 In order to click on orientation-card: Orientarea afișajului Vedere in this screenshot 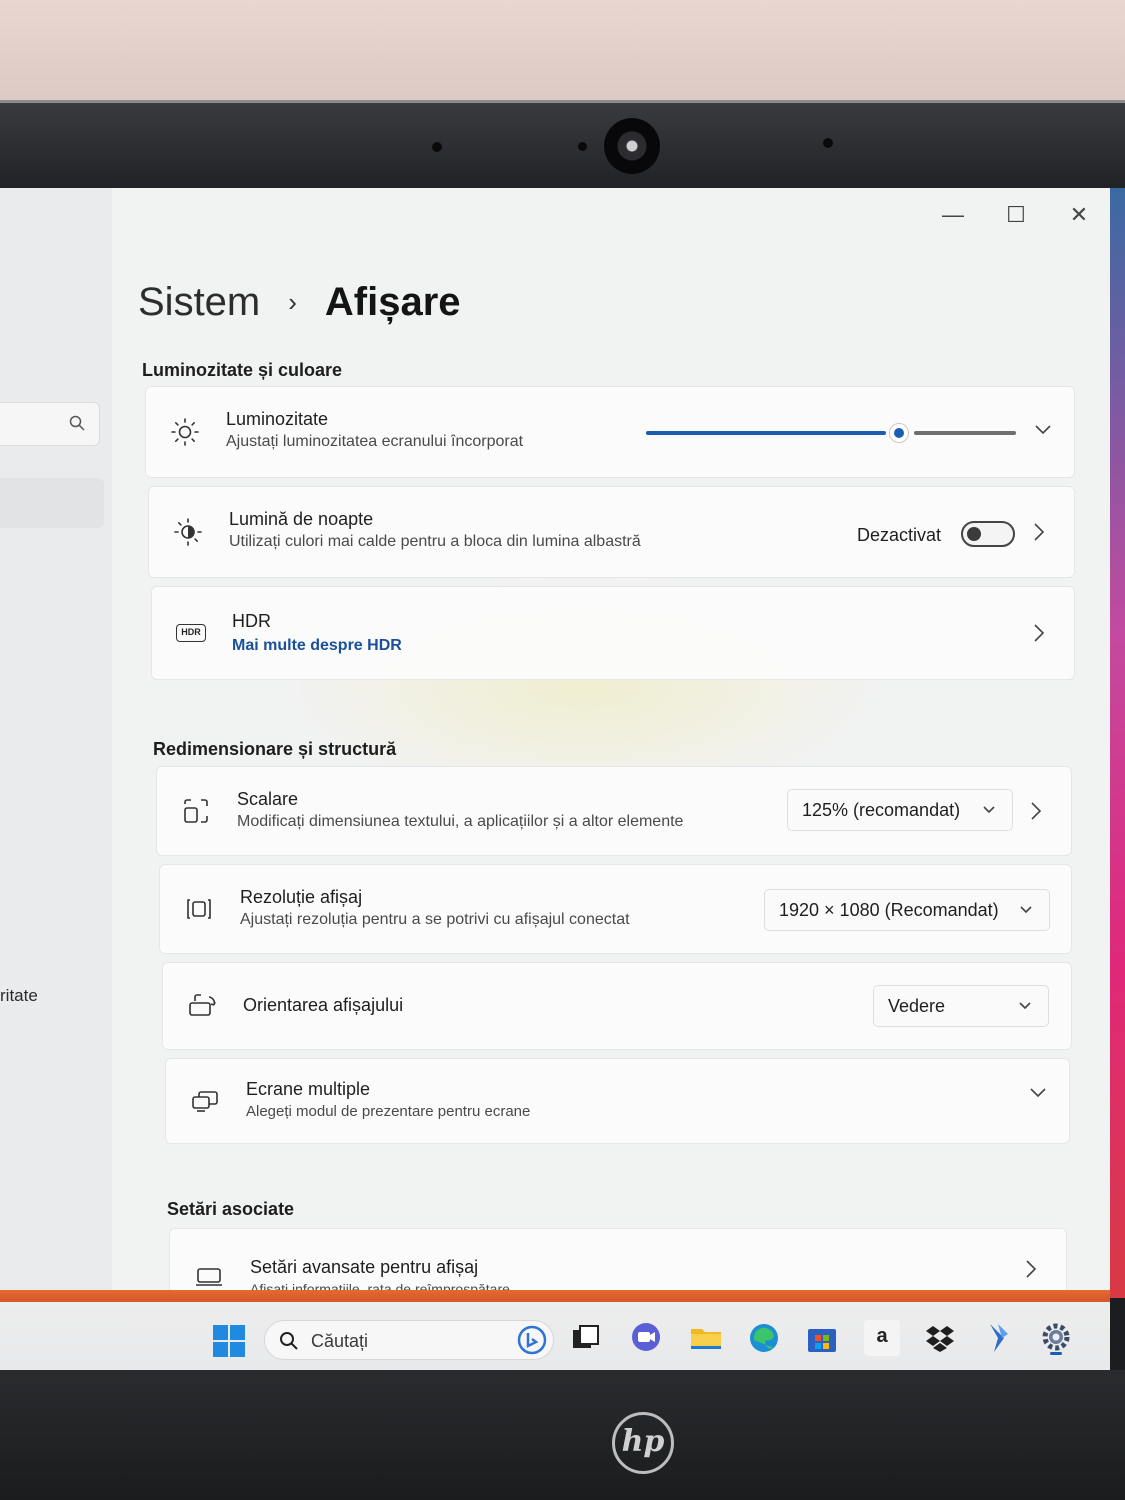, I will do `click(617, 1006)`.